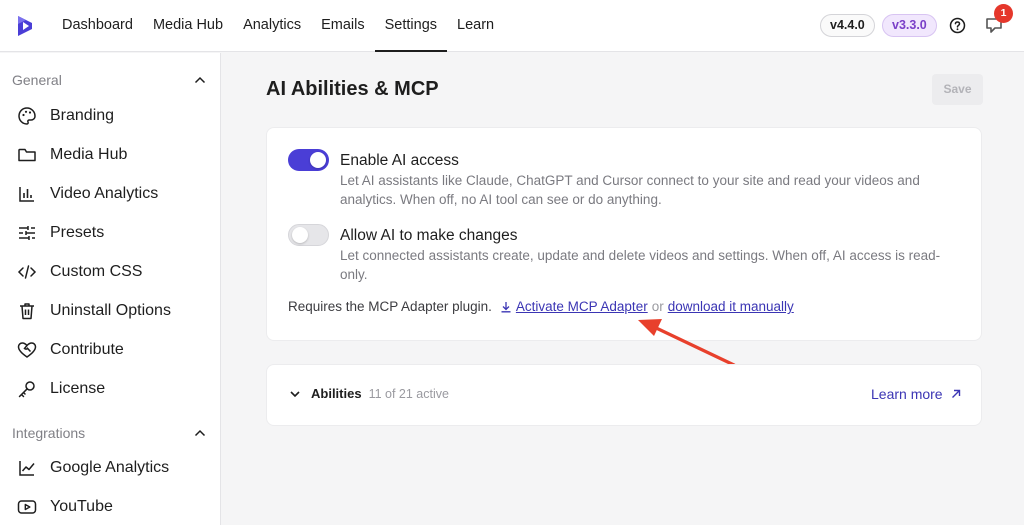 The image size is (1024, 525). I want to click on page-title: AI Abilities & MCP, so click(352, 89).